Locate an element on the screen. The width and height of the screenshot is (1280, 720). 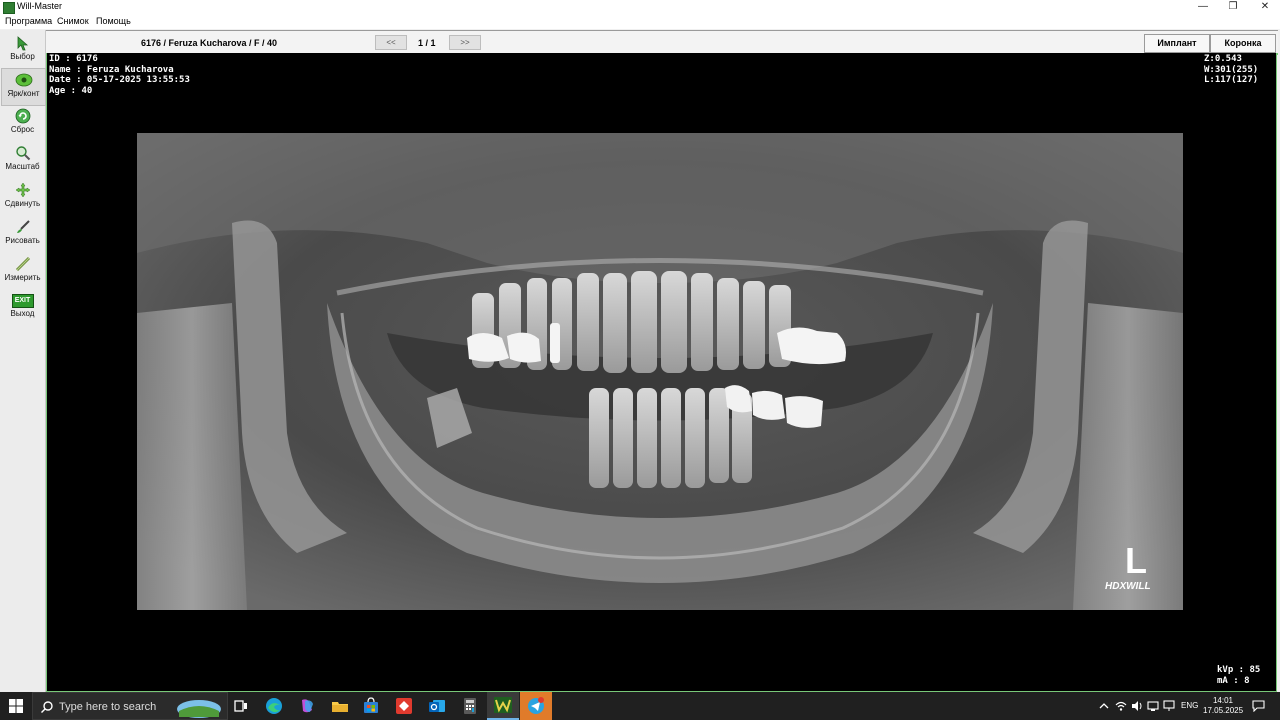
side-marker-l: L is located at coordinates (1136, 560).